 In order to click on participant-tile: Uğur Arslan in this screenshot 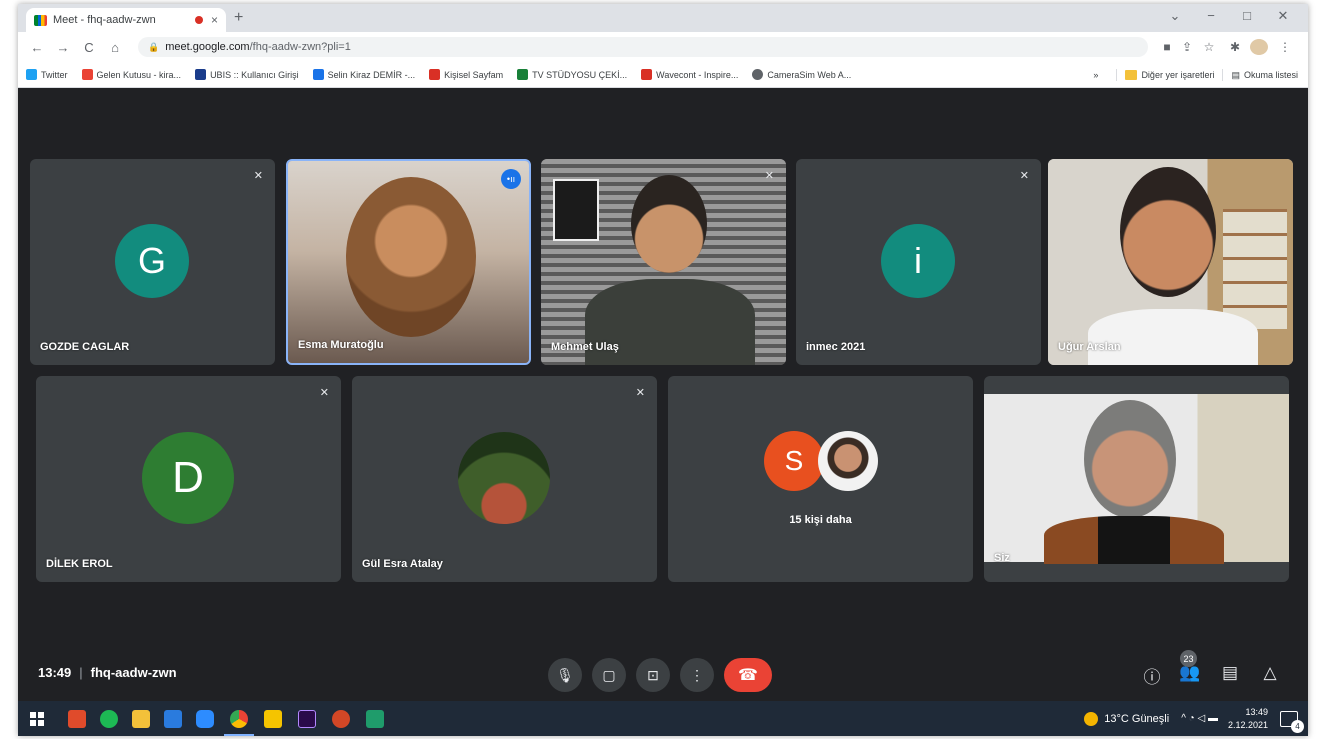, I will do `click(1170, 262)`.